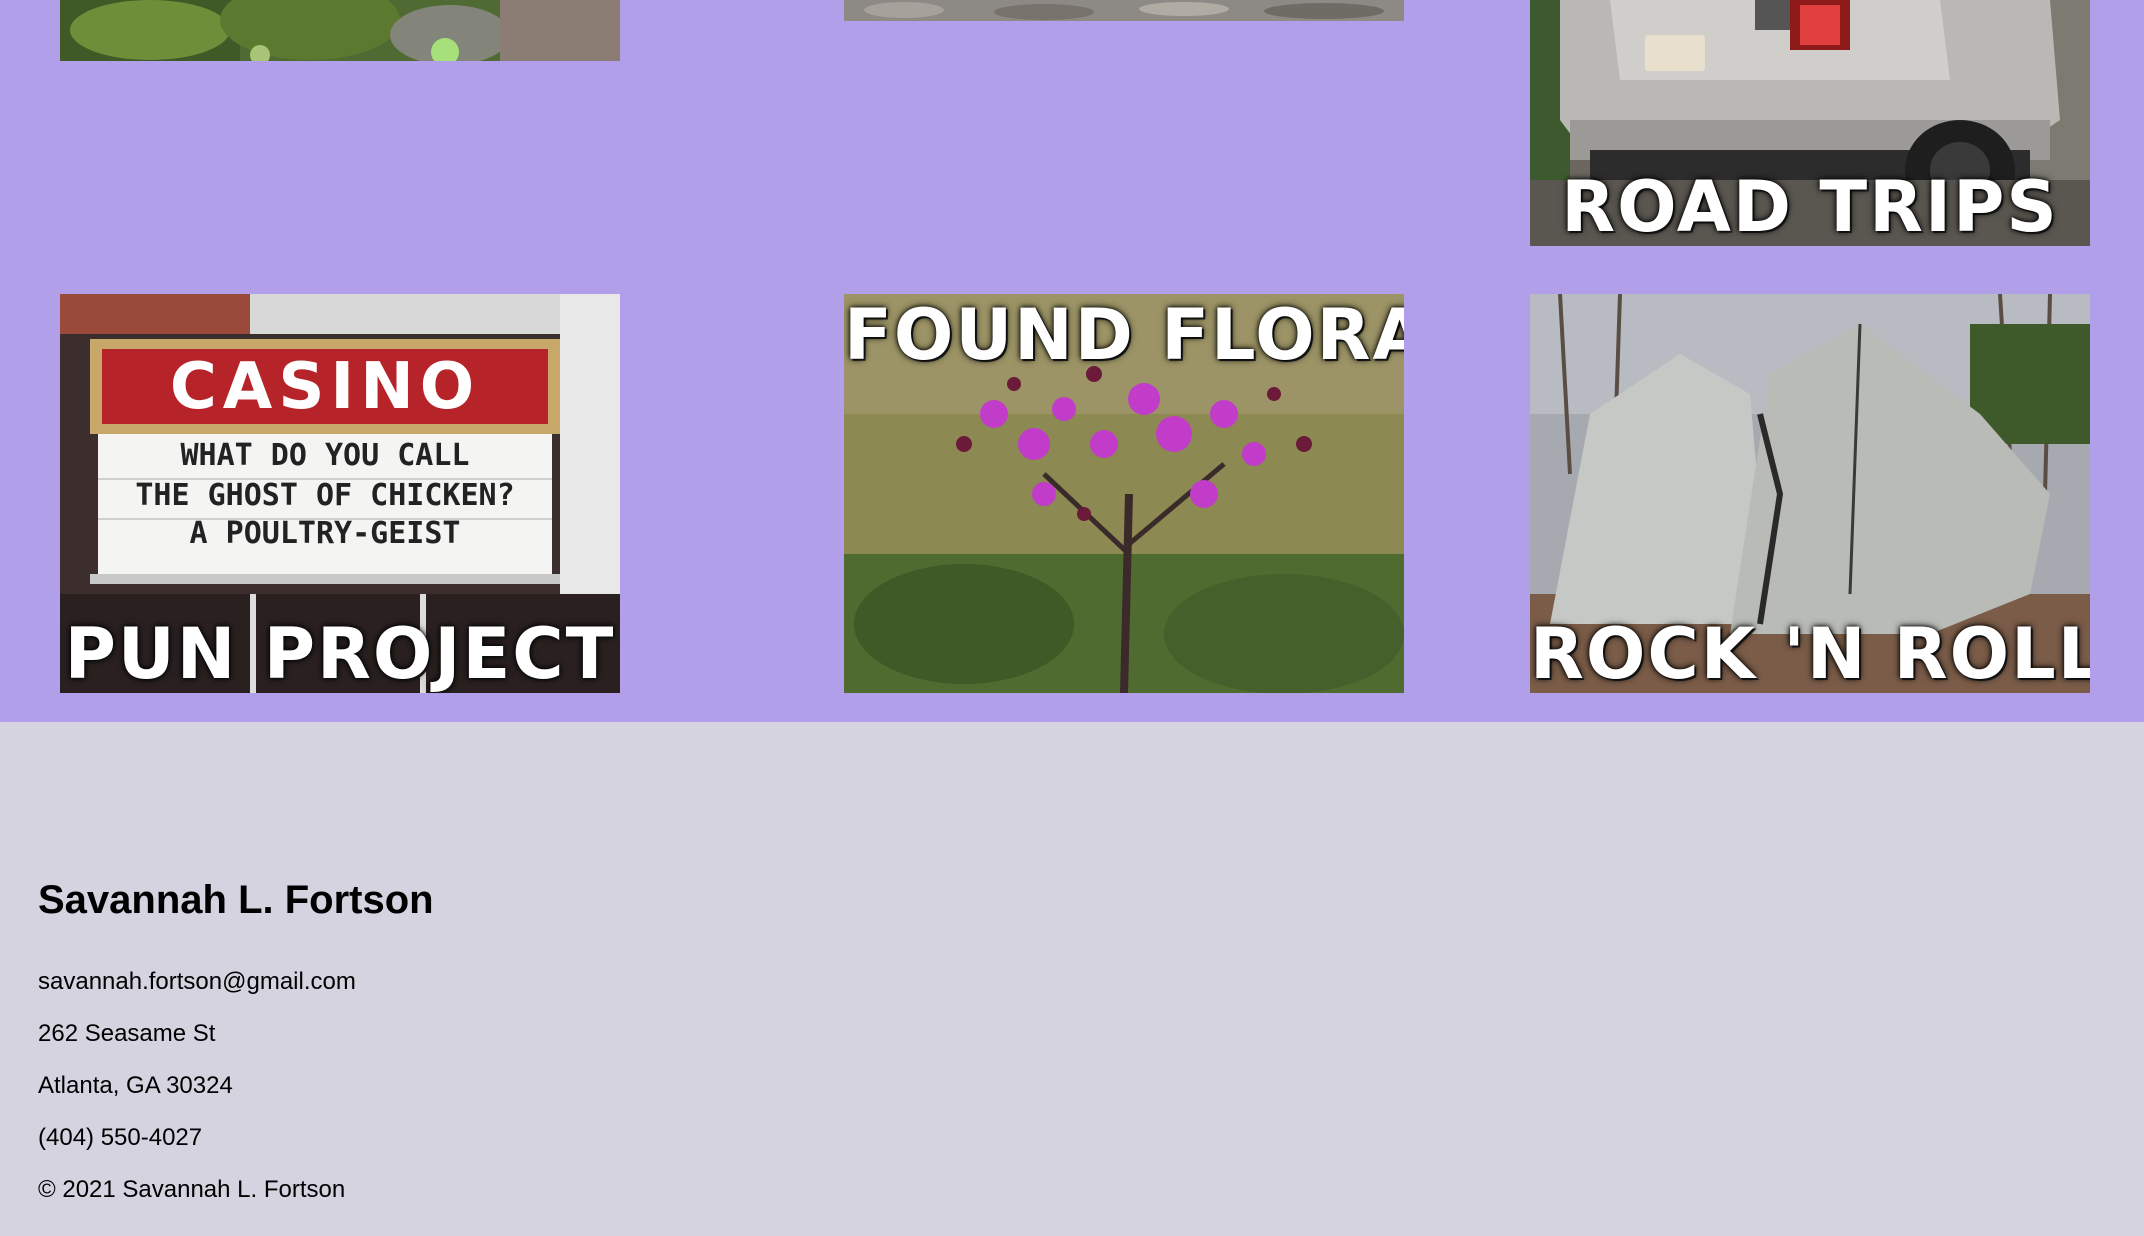 The height and width of the screenshot is (1236, 2144). What do you see at coordinates (1810, 653) in the screenshot?
I see `tile-caption: ROCK 'N ROLL` at bounding box center [1810, 653].